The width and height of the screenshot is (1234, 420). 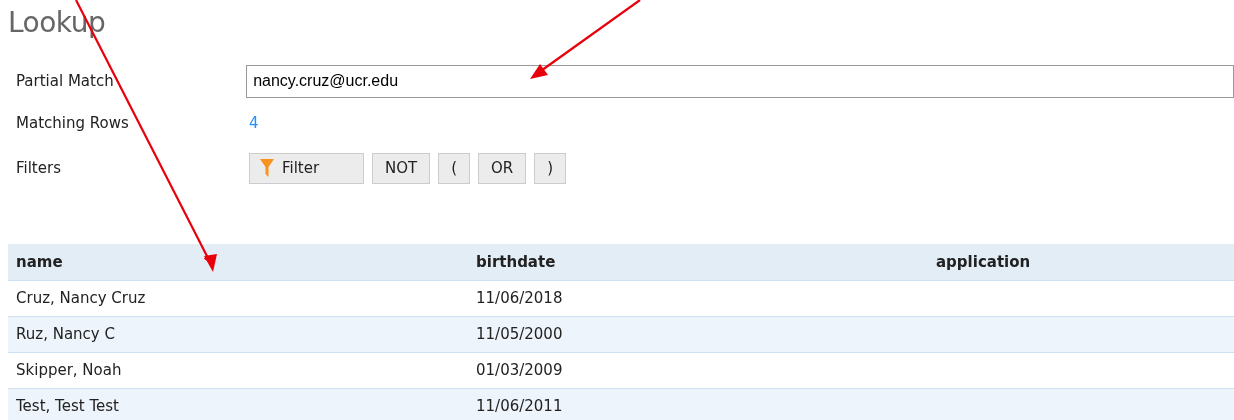 What do you see at coordinates (39, 168) in the screenshot?
I see `field-label: Filters` at bounding box center [39, 168].